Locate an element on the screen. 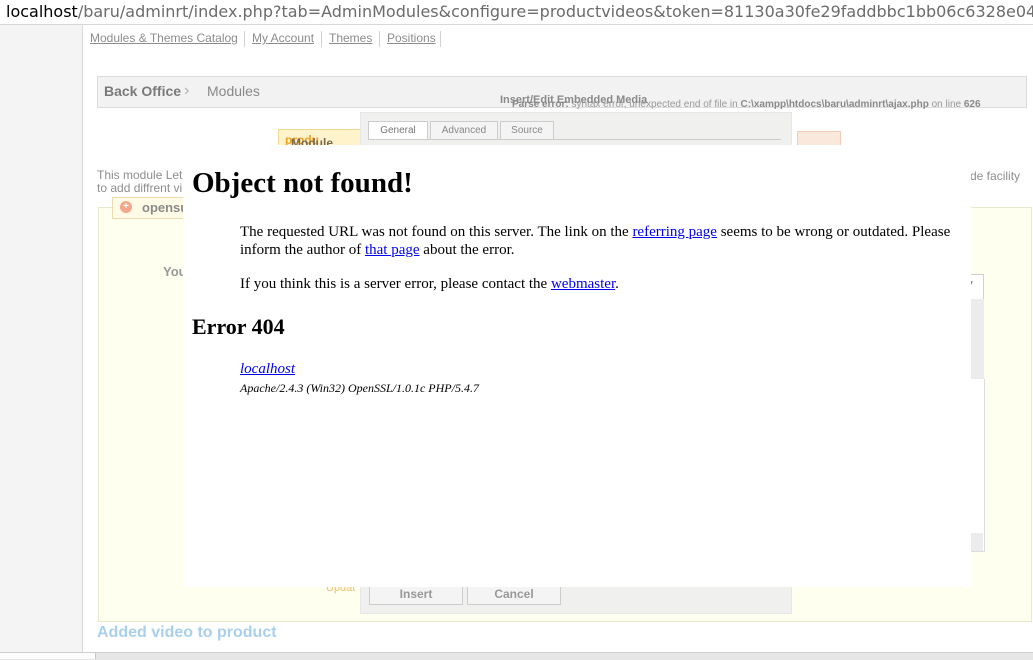 The width and height of the screenshot is (1033, 660). that-page-link: that page is located at coordinates (392, 250).